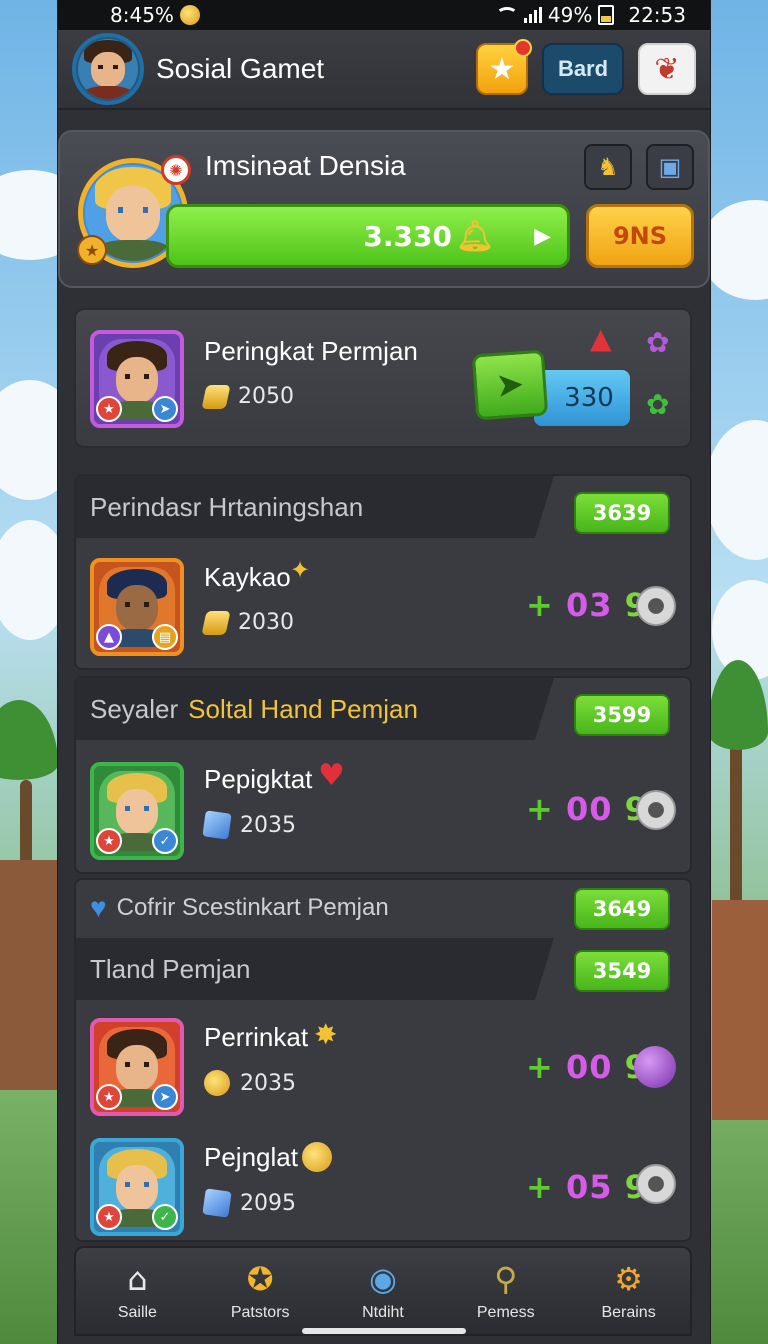 Image resolution: width=768 pixels, height=1344 pixels. Describe the element at coordinates (622, 513) in the screenshot. I see `section-1-count: 3639` at that location.